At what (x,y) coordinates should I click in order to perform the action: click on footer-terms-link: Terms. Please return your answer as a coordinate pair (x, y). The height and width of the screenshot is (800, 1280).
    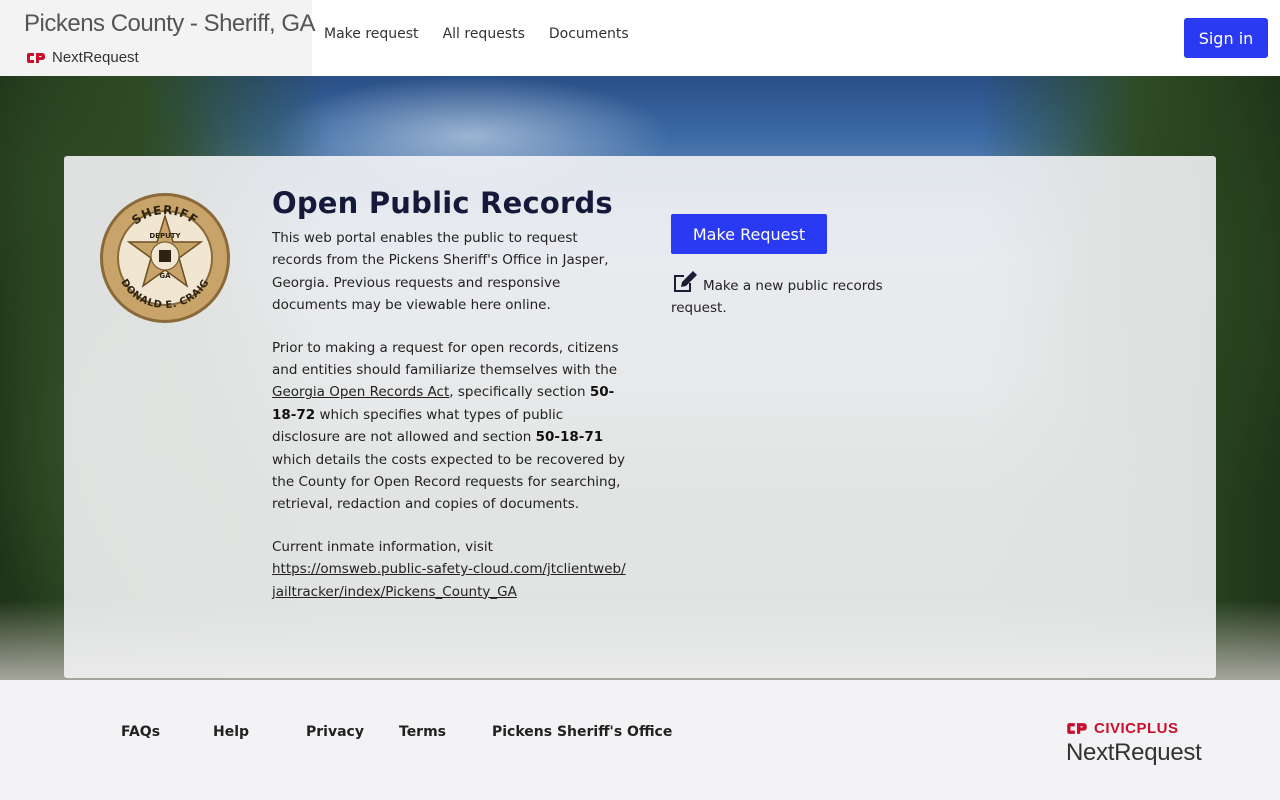
    Looking at the image, I should click on (422, 732).